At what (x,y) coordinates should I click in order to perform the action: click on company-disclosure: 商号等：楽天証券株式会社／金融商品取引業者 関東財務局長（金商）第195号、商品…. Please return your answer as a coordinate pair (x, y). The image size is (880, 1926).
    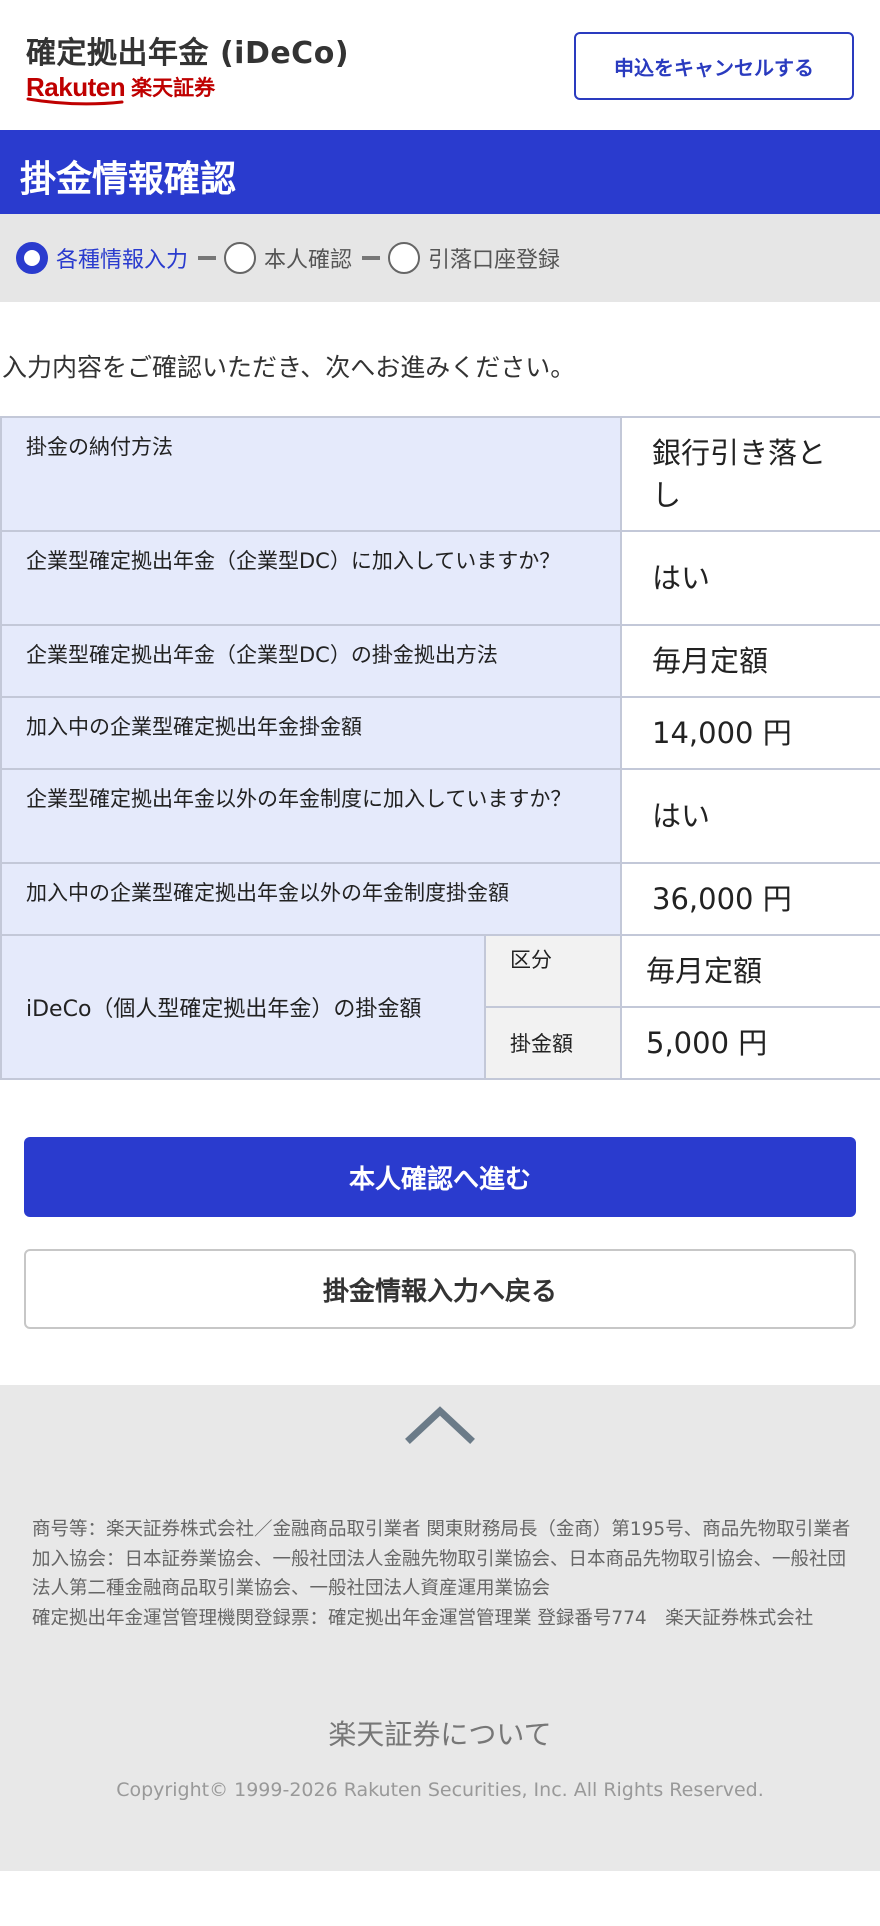
    Looking at the image, I should click on (442, 1574).